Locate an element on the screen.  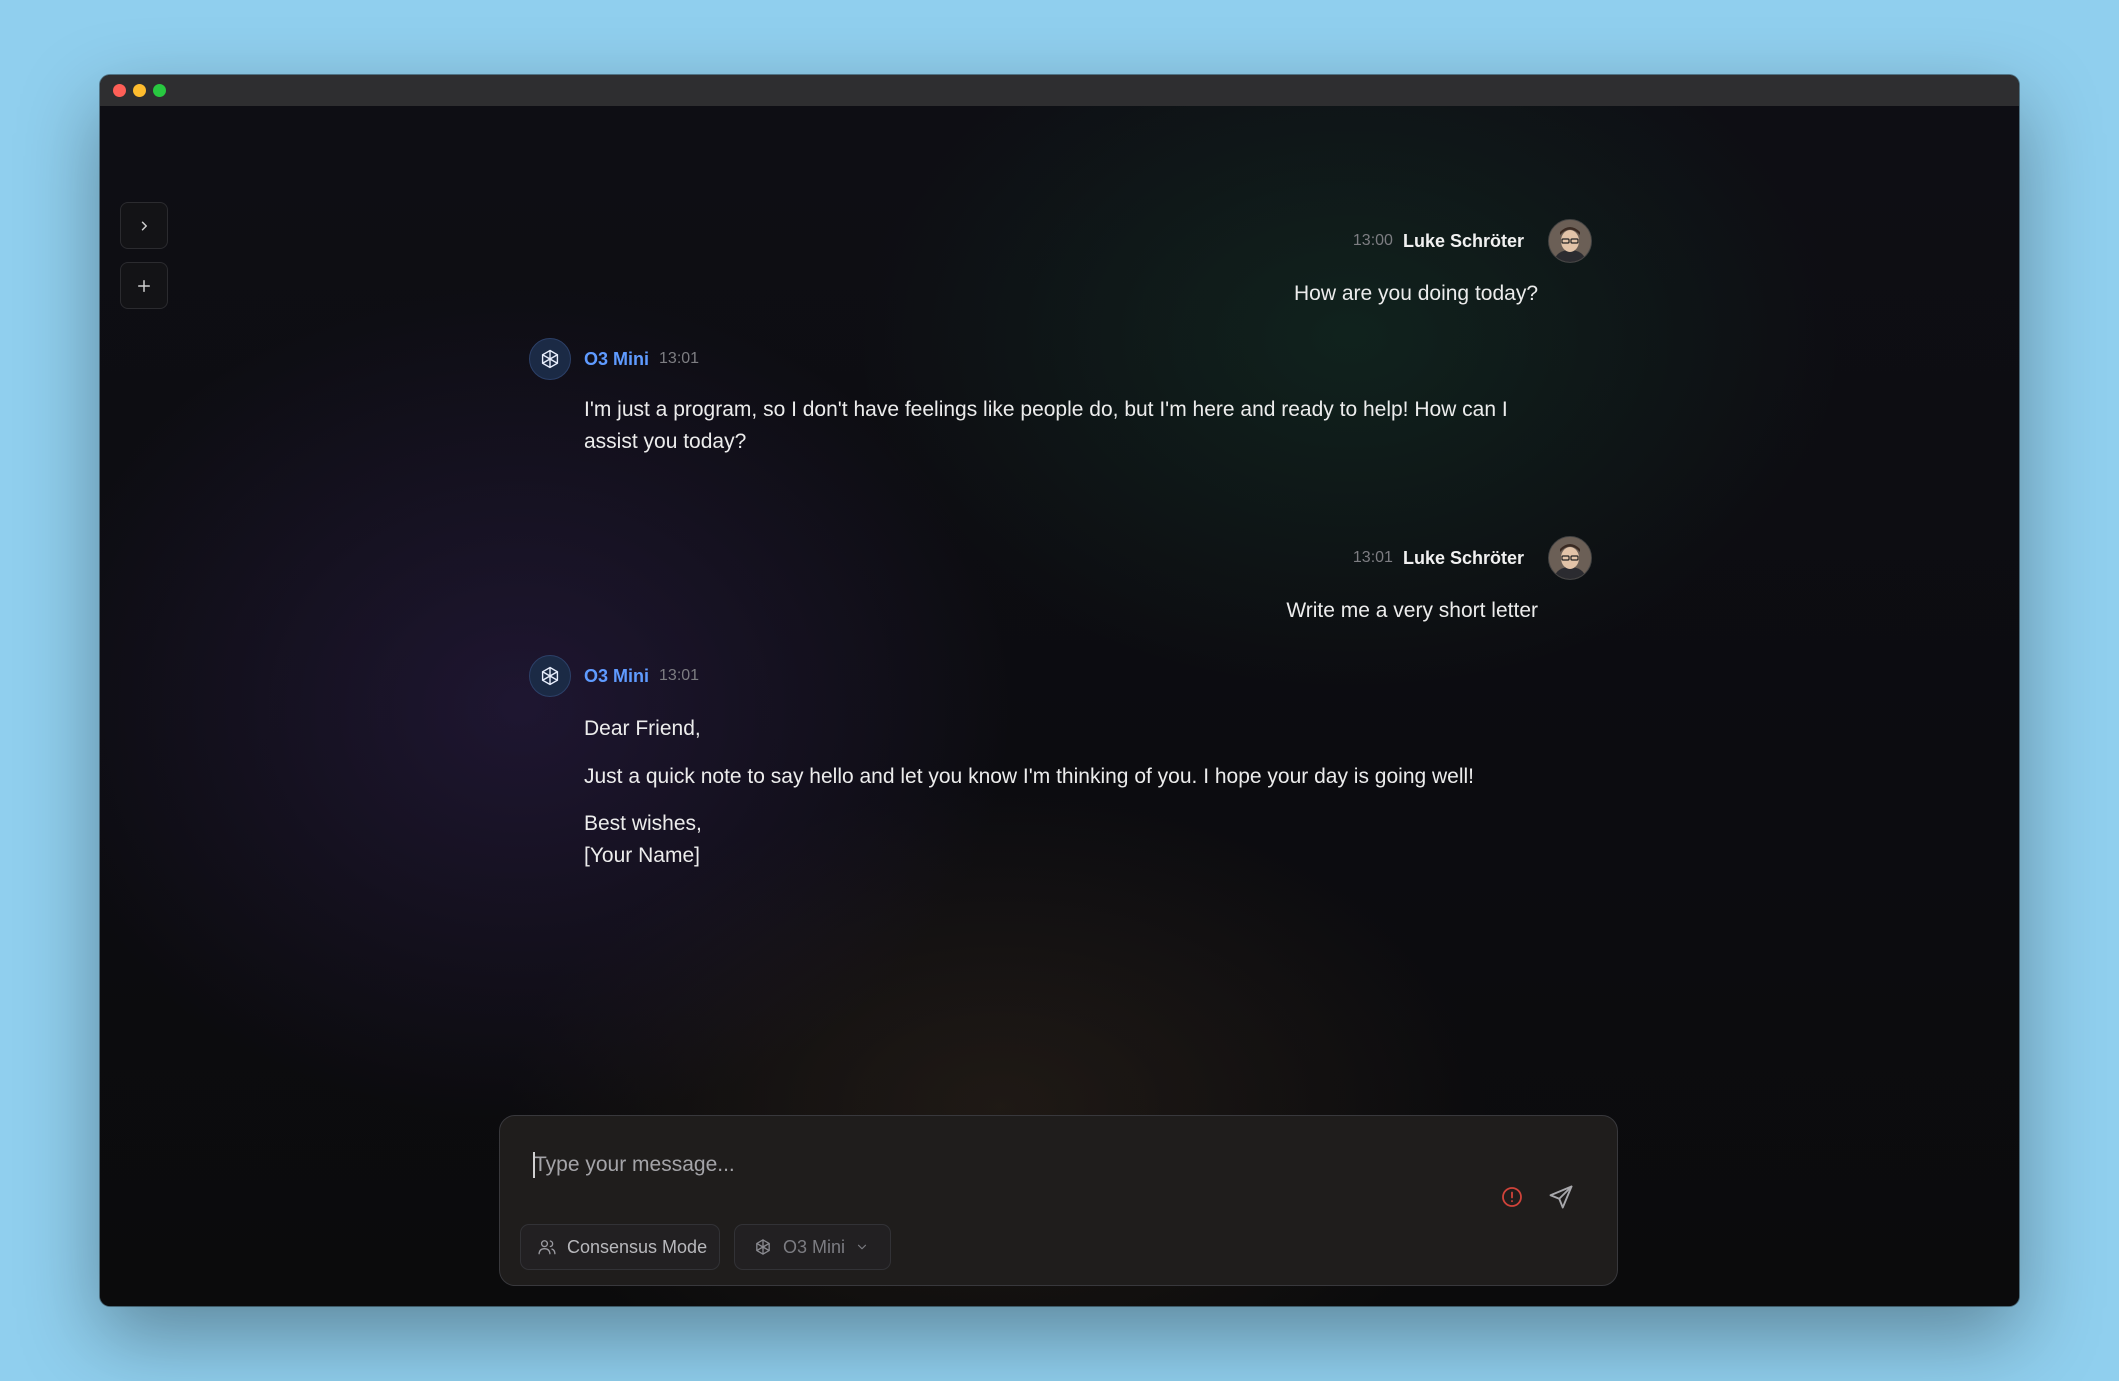
new-chat-button is located at coordinates (144, 285).